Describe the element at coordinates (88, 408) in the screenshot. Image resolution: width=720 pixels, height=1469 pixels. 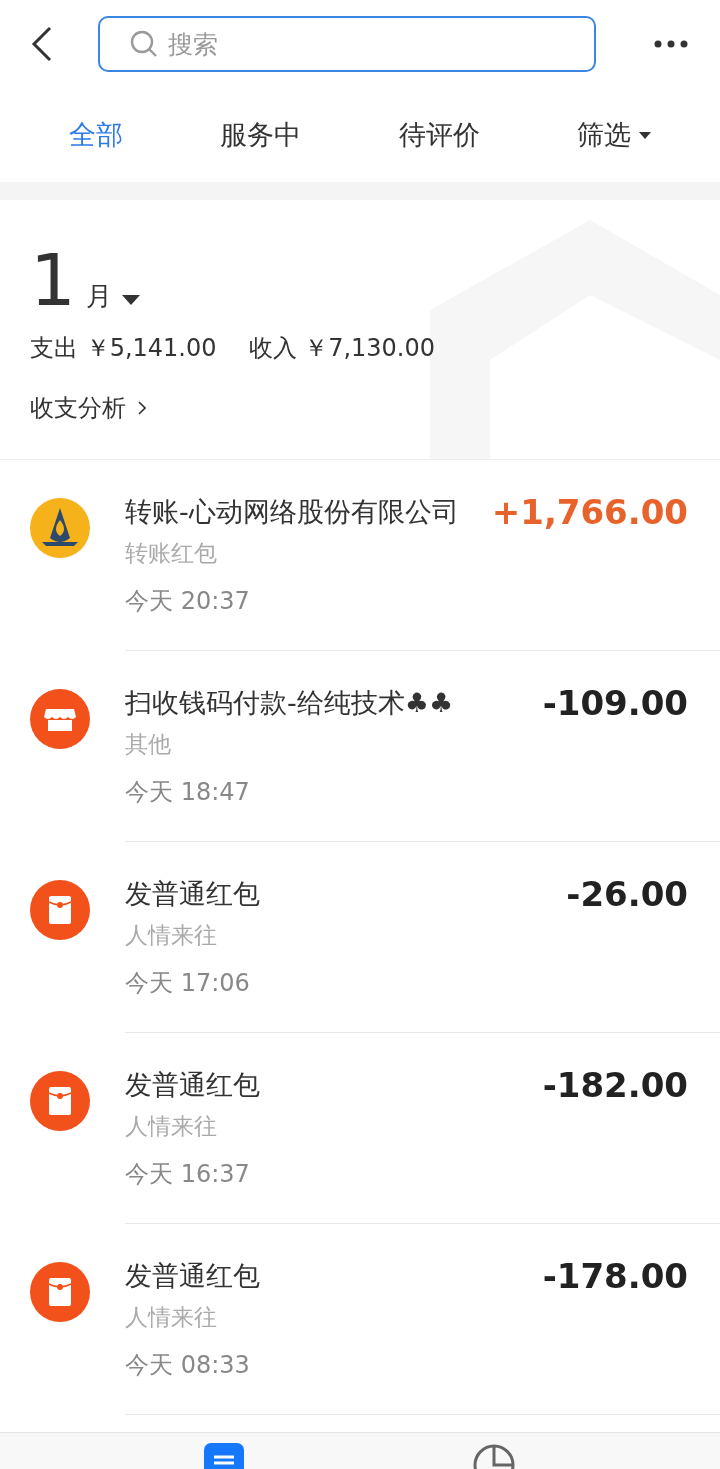
I see `analysis-link: 收支分析` at that location.